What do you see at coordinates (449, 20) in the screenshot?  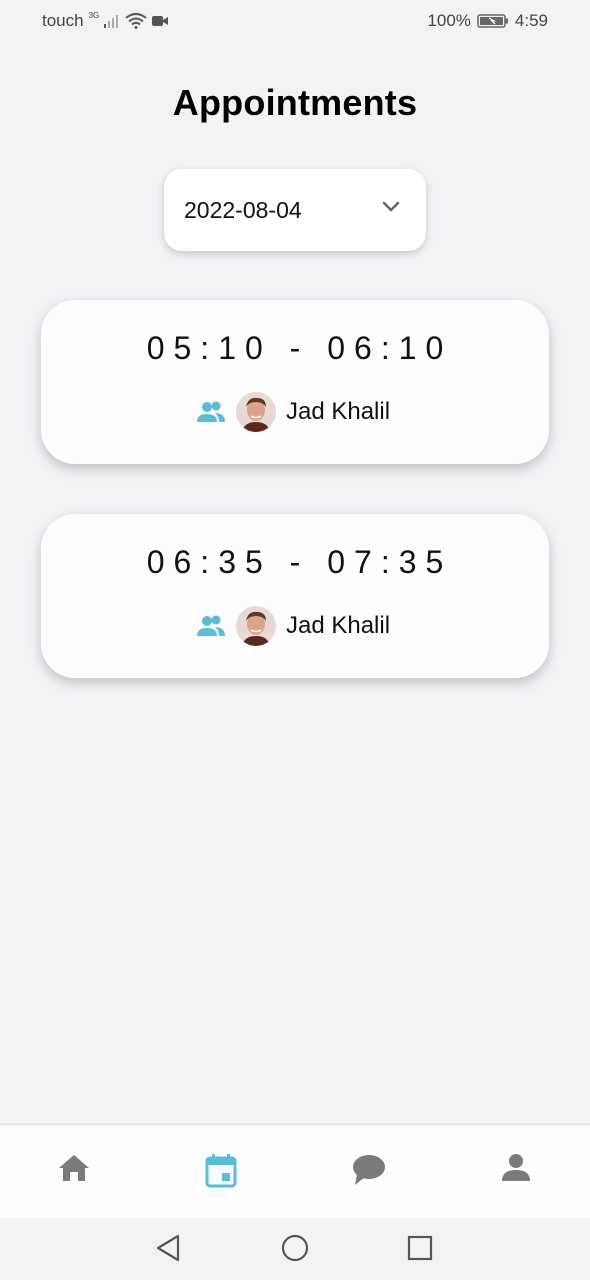 I see `battery-percent: 100%` at bounding box center [449, 20].